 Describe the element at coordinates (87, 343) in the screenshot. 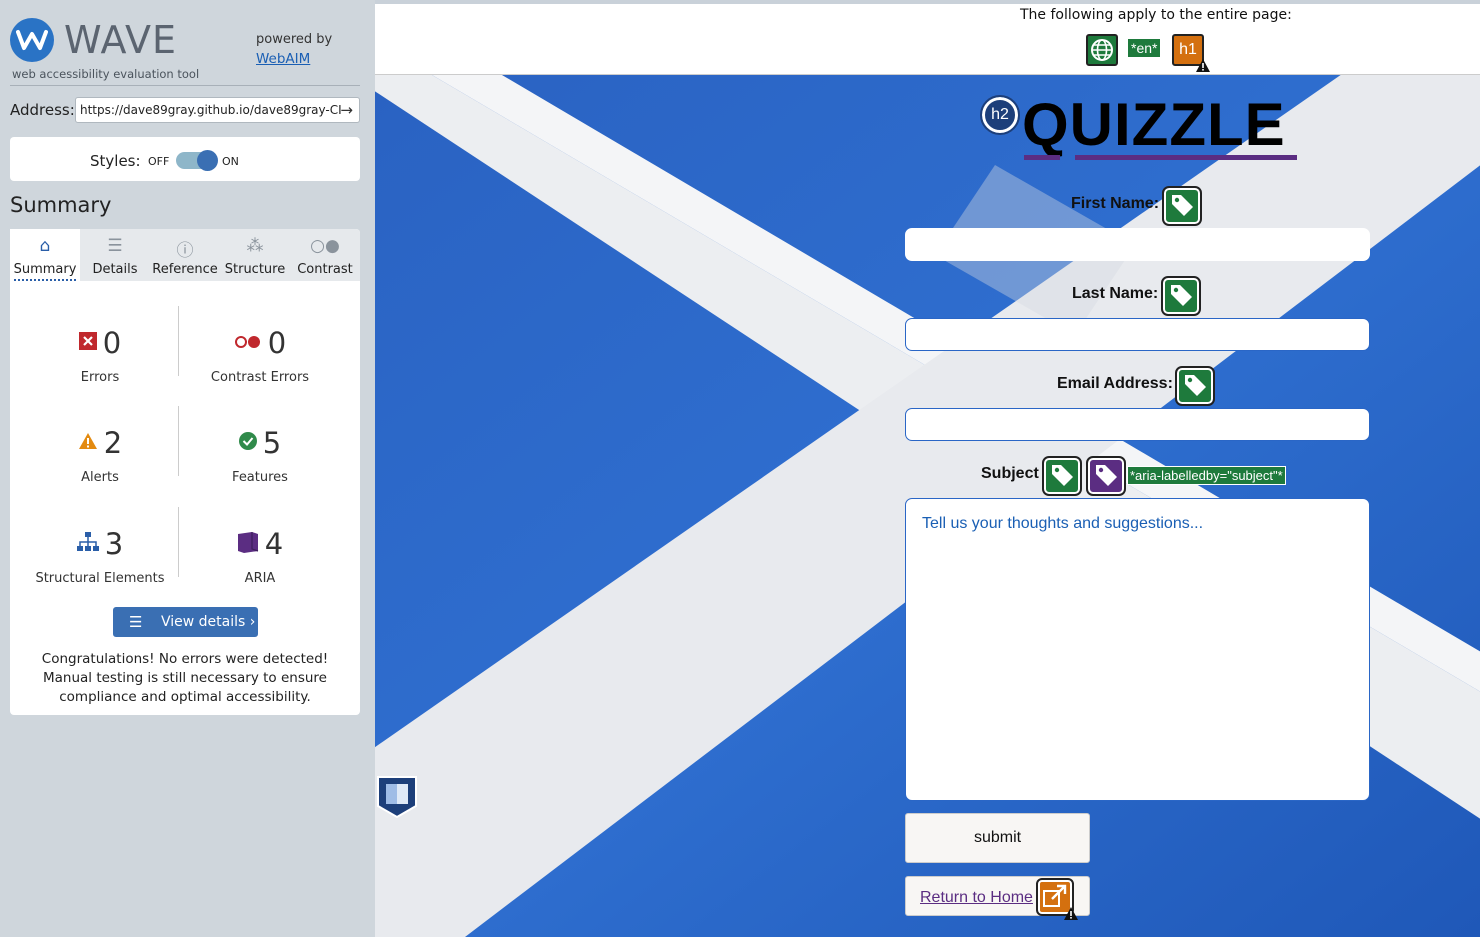

I see `error-icon` at that location.